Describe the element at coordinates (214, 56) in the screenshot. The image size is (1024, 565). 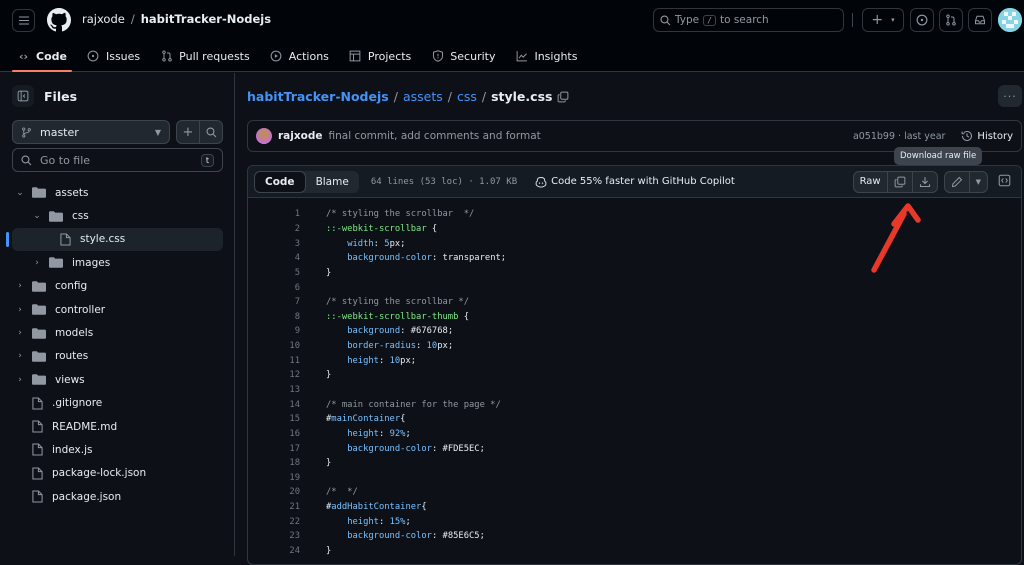
I see `tab-label: Pull requests` at that location.